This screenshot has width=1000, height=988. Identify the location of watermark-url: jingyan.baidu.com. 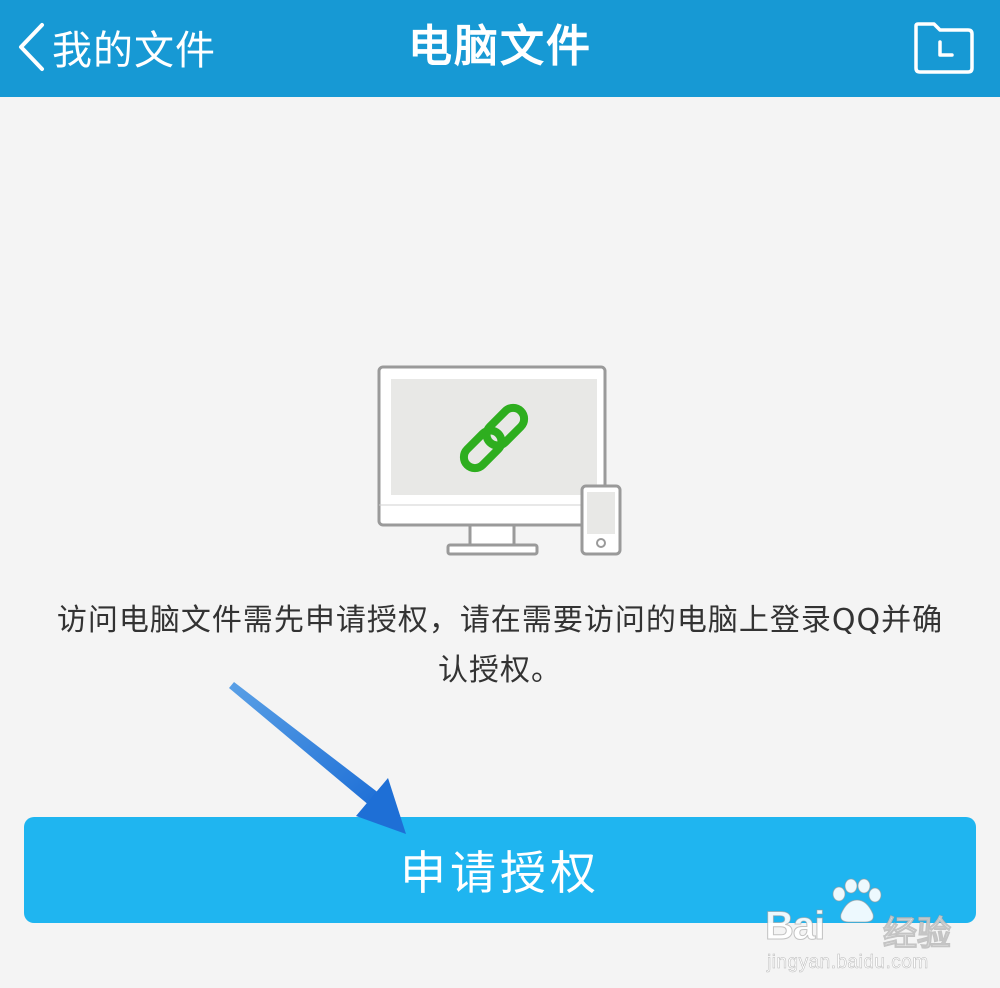
(848, 963).